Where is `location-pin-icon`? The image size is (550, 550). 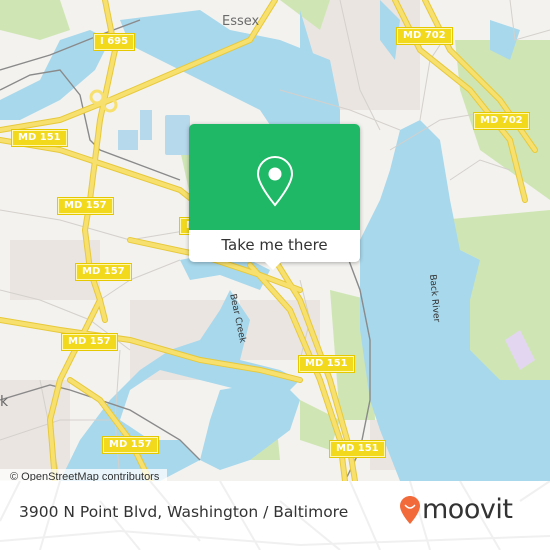
location-pin-icon is located at coordinates (275, 181).